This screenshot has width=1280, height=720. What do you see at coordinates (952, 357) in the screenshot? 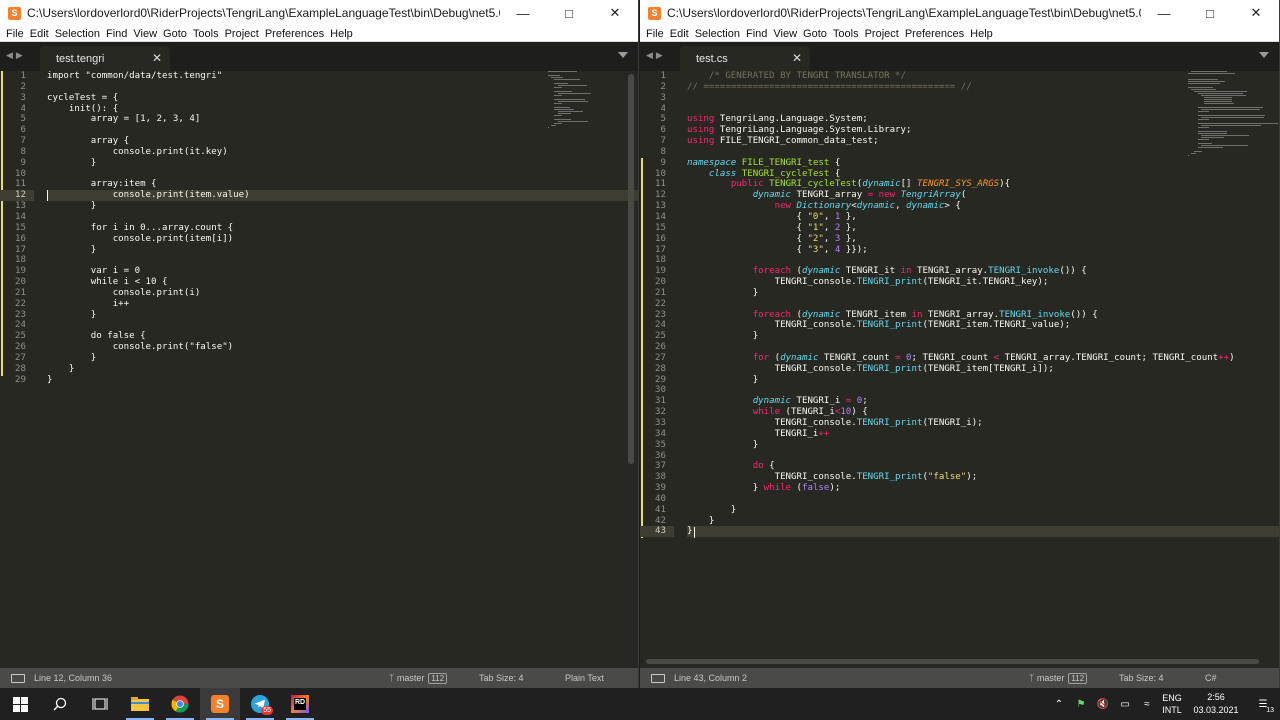
I see `code-token: ; TENGRI_count` at bounding box center [952, 357].